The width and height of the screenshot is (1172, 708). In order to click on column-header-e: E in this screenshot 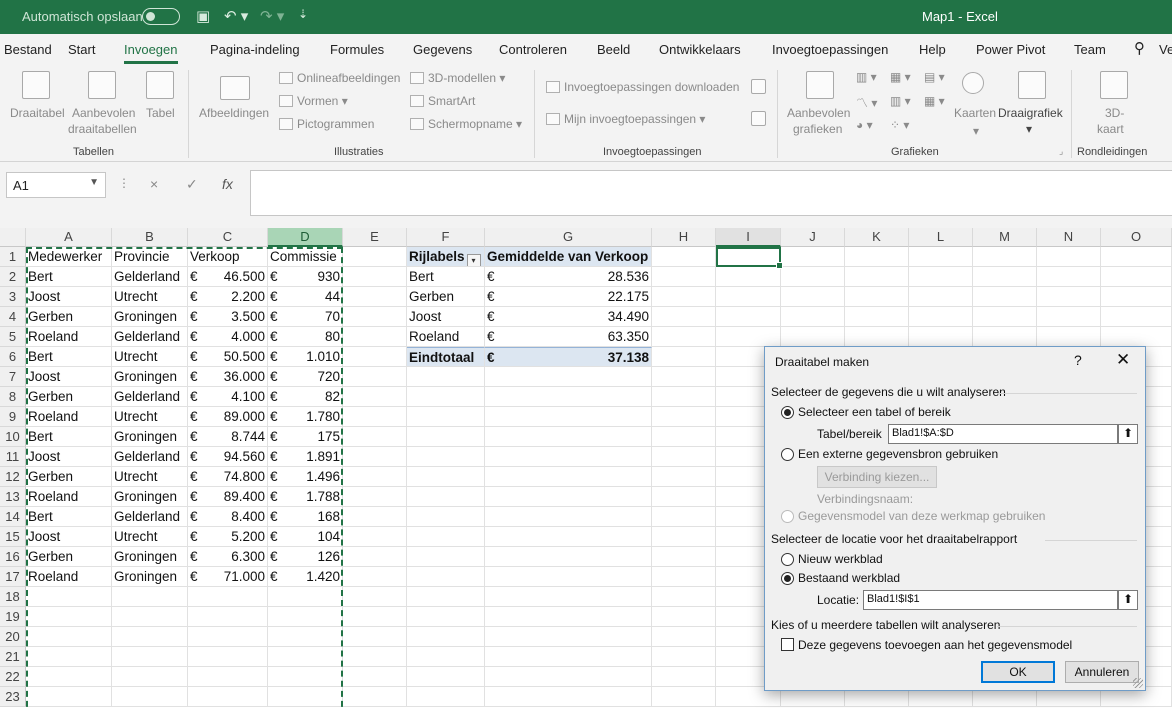, I will do `click(375, 237)`.